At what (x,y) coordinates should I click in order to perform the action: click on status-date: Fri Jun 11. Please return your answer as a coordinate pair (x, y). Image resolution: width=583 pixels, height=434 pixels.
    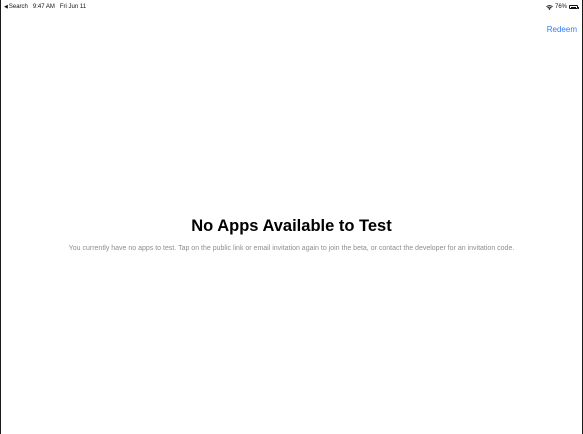
    Looking at the image, I should click on (73, 7).